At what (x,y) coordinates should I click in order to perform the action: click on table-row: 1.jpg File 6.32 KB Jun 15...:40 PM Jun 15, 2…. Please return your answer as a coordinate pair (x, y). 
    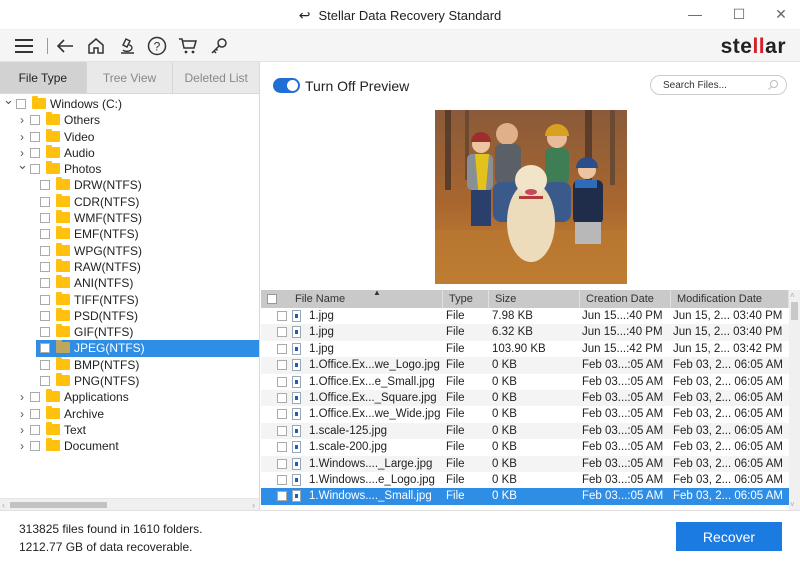
    Looking at the image, I should click on (525, 332).